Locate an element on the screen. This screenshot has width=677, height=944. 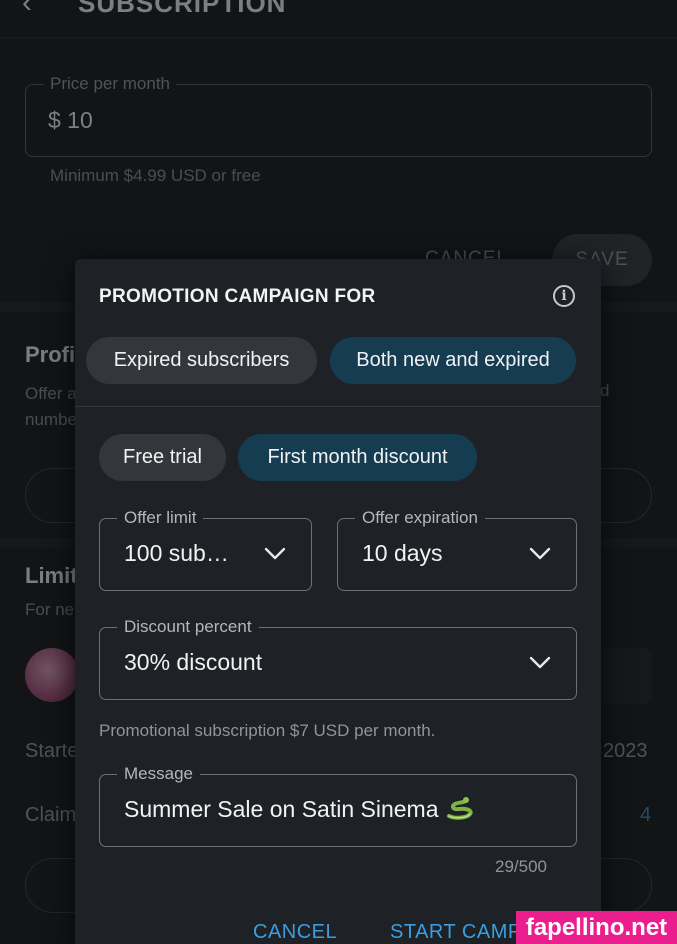
started-year: 2023 is located at coordinates (625, 751).